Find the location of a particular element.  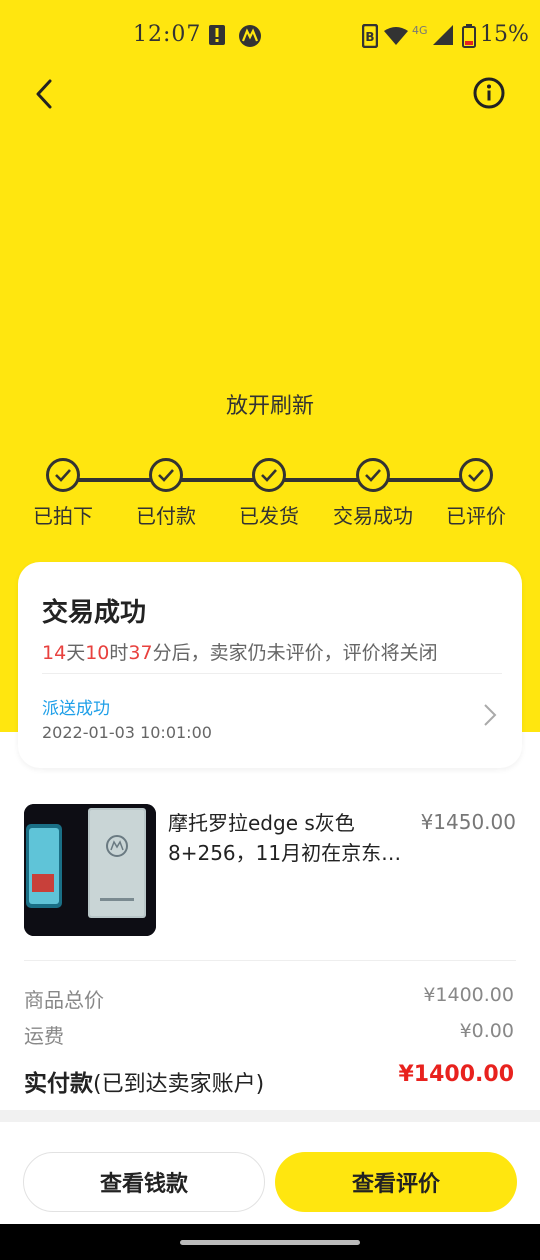

shipping-label: 运费 is located at coordinates (44, 1036).